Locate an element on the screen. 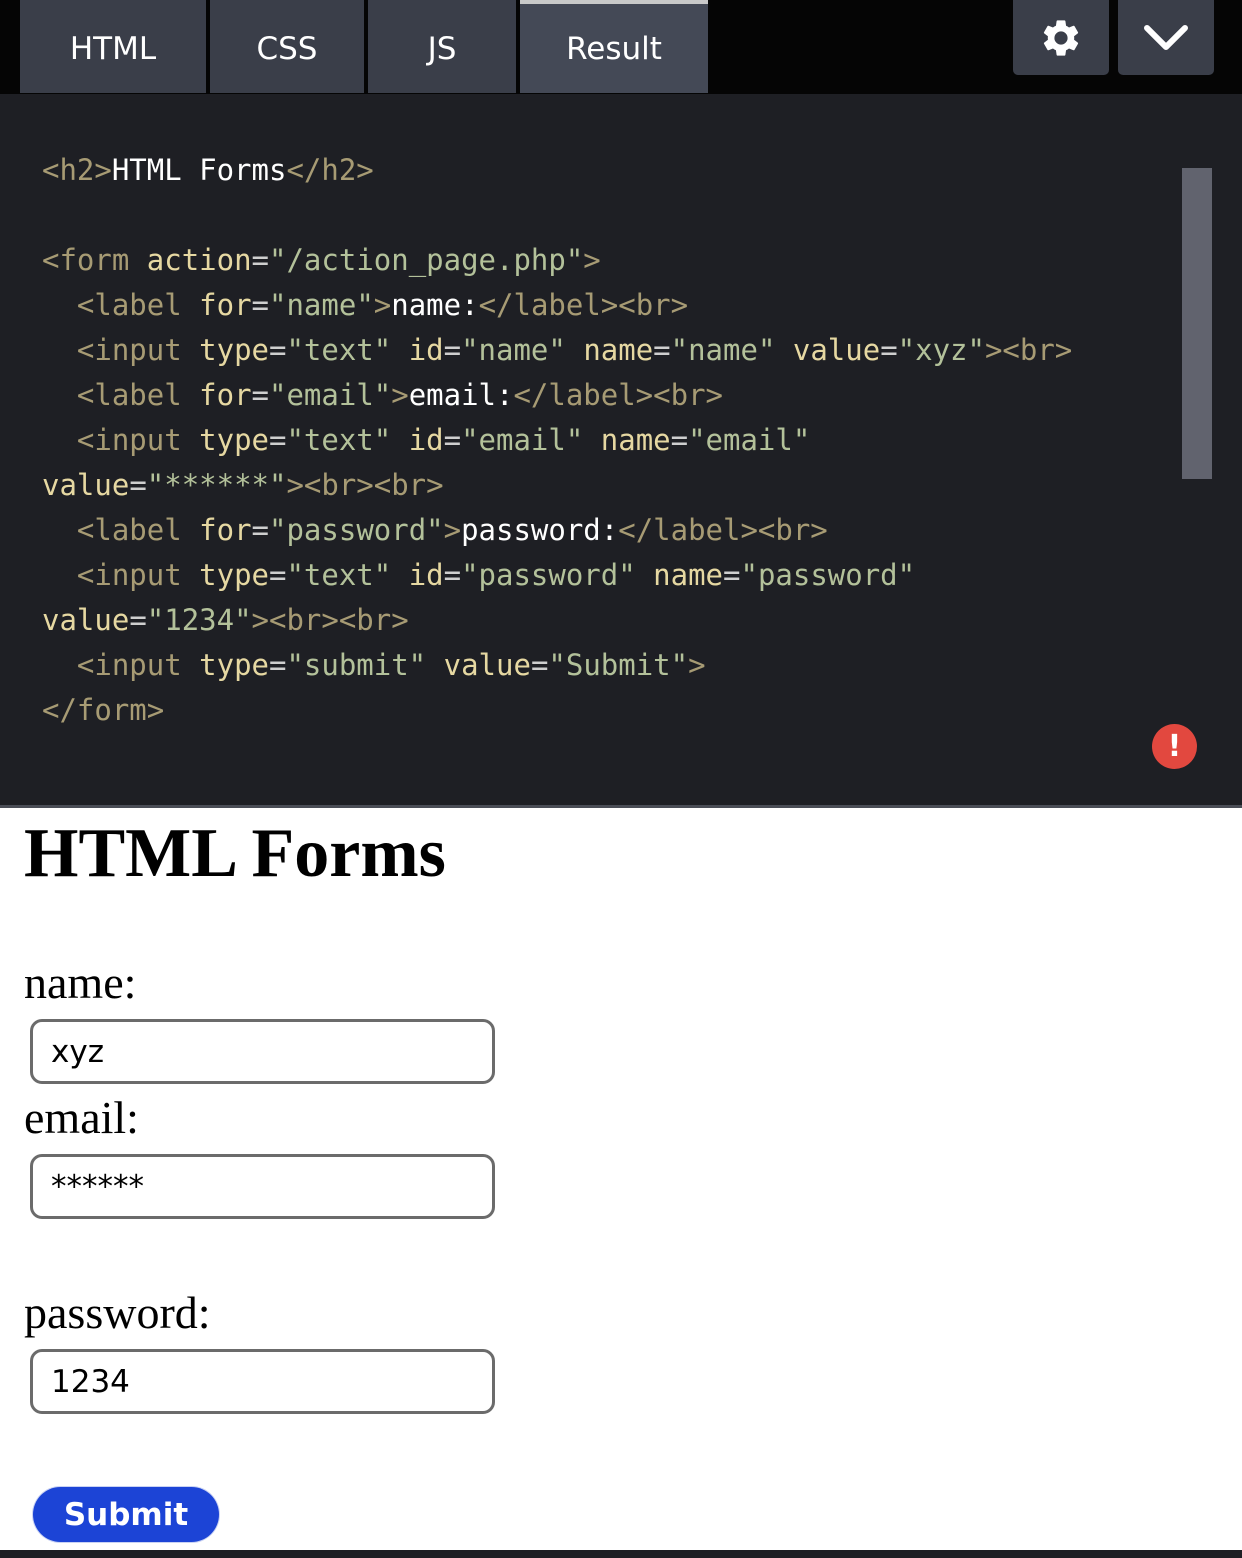  code-line: <input type="submit" value="Submit"> is located at coordinates (557, 665).